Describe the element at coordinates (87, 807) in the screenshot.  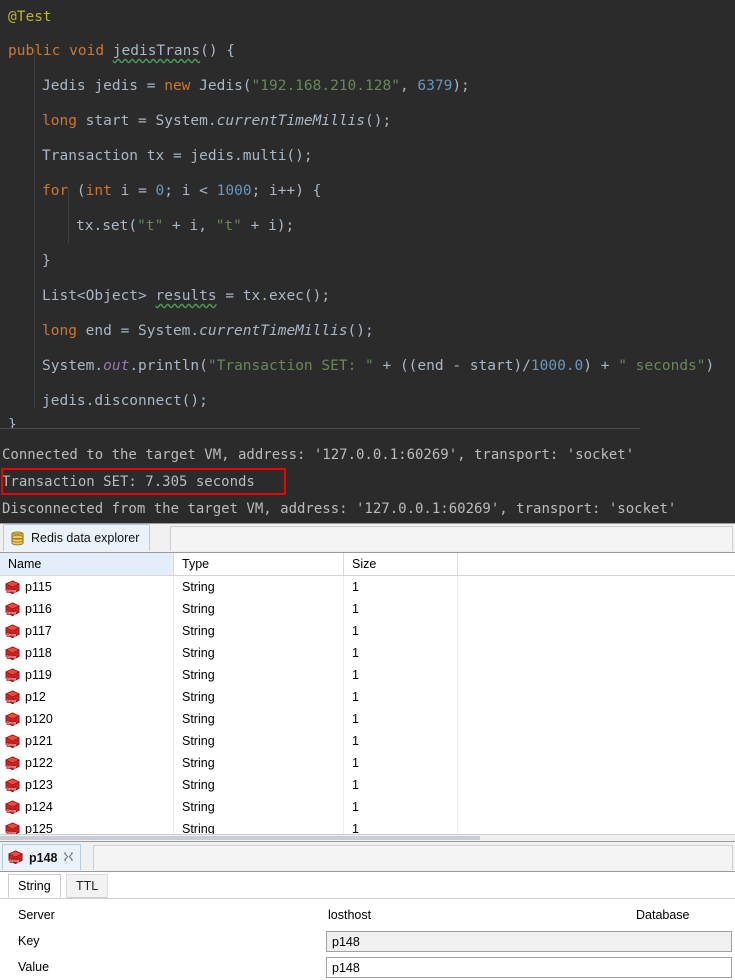
I see `cell-name: String p124` at that location.